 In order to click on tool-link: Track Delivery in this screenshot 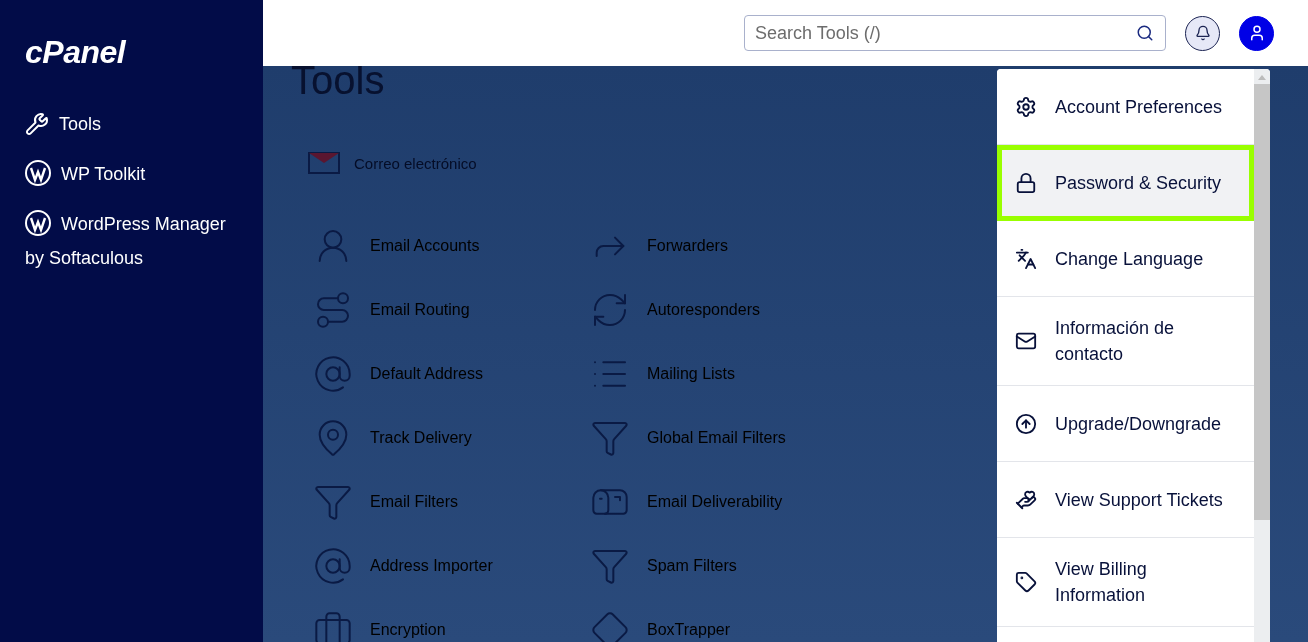, I will do `click(446, 438)`.